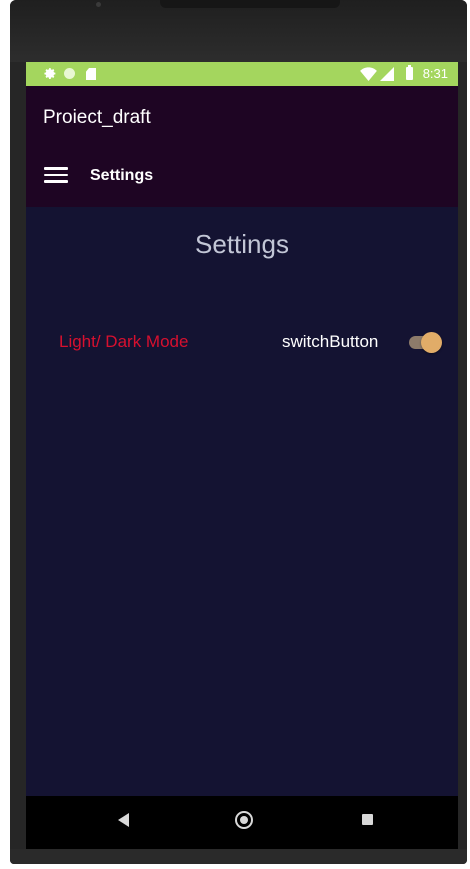 The height and width of the screenshot is (869, 470). Describe the element at coordinates (98, 4) in the screenshot. I see `front-camera` at that location.